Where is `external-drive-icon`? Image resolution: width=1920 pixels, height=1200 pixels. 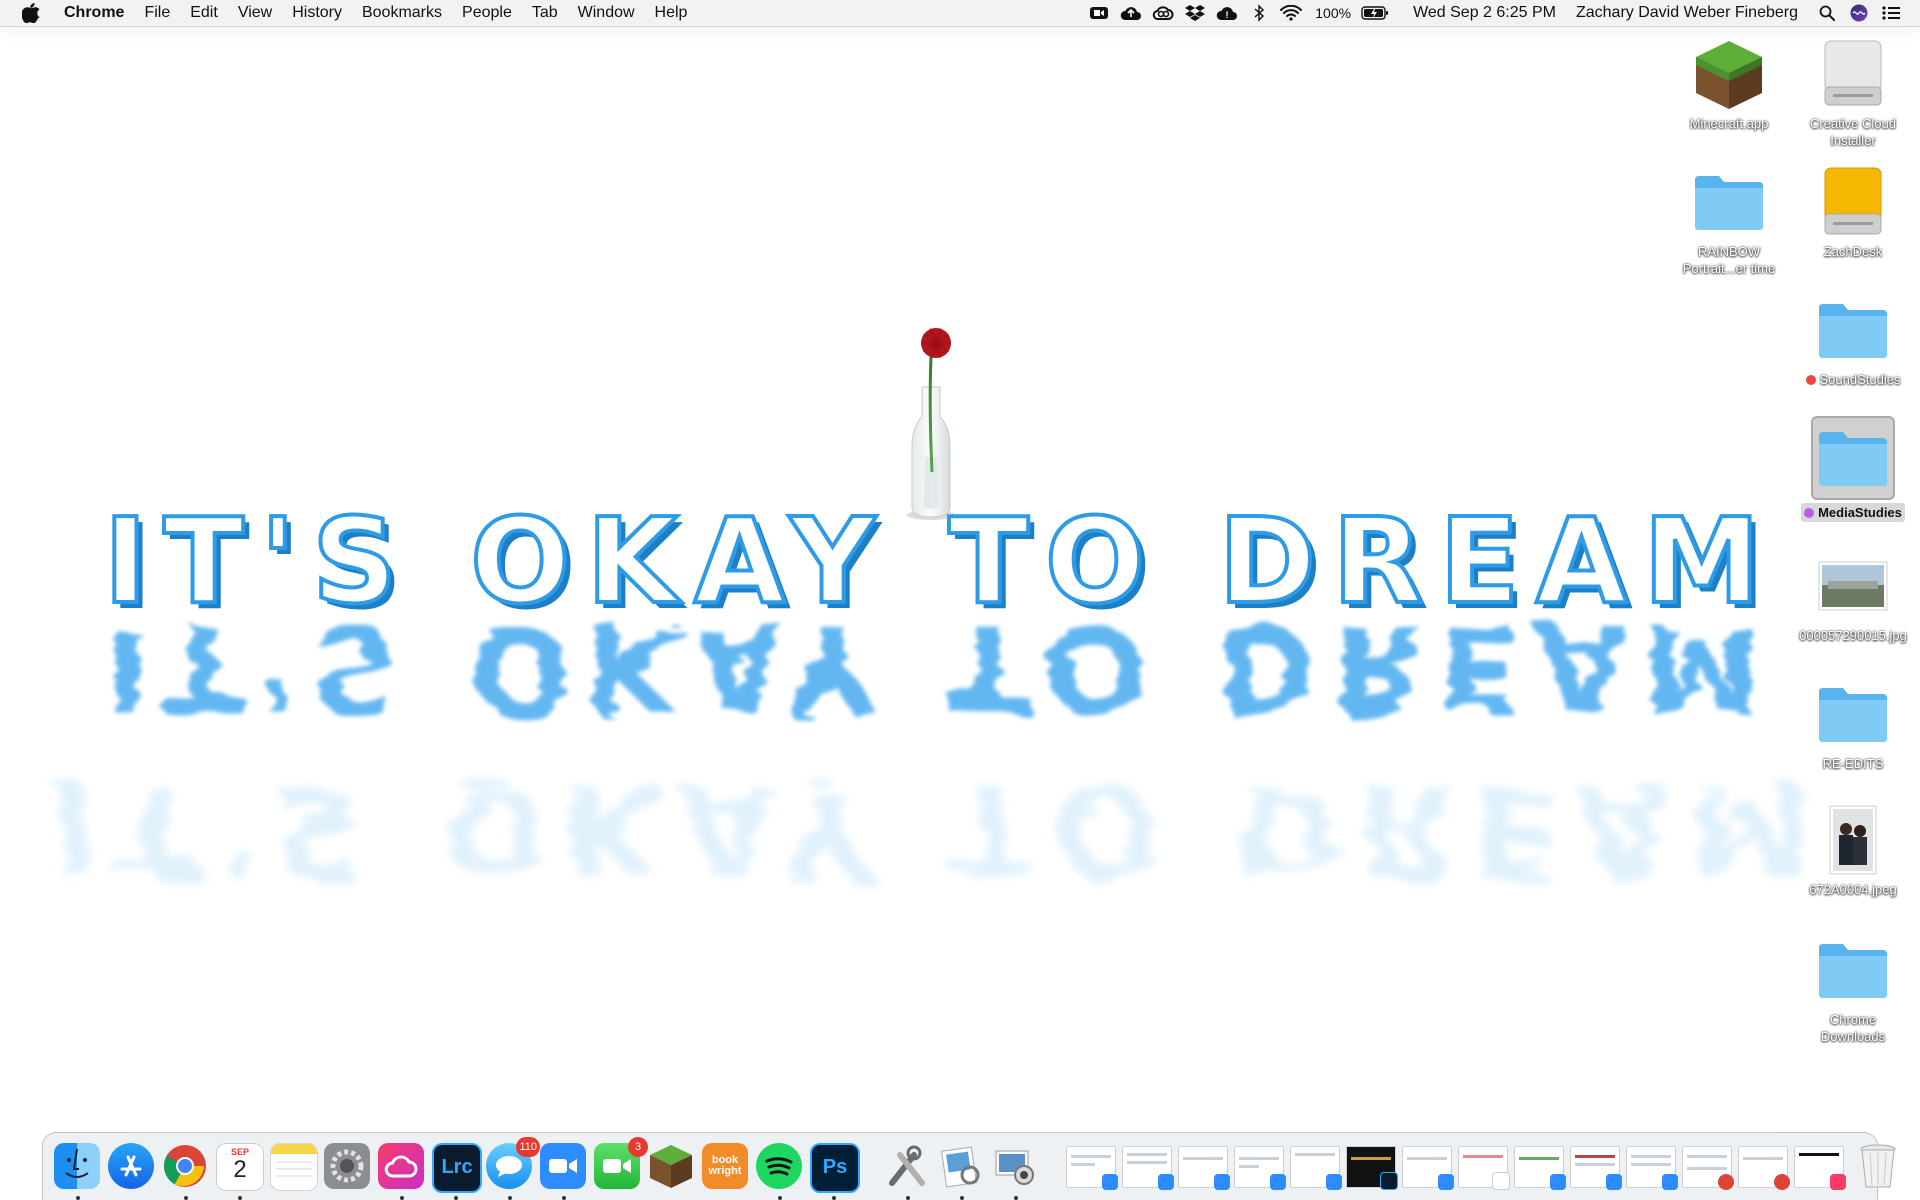 external-drive-icon is located at coordinates (1853, 202).